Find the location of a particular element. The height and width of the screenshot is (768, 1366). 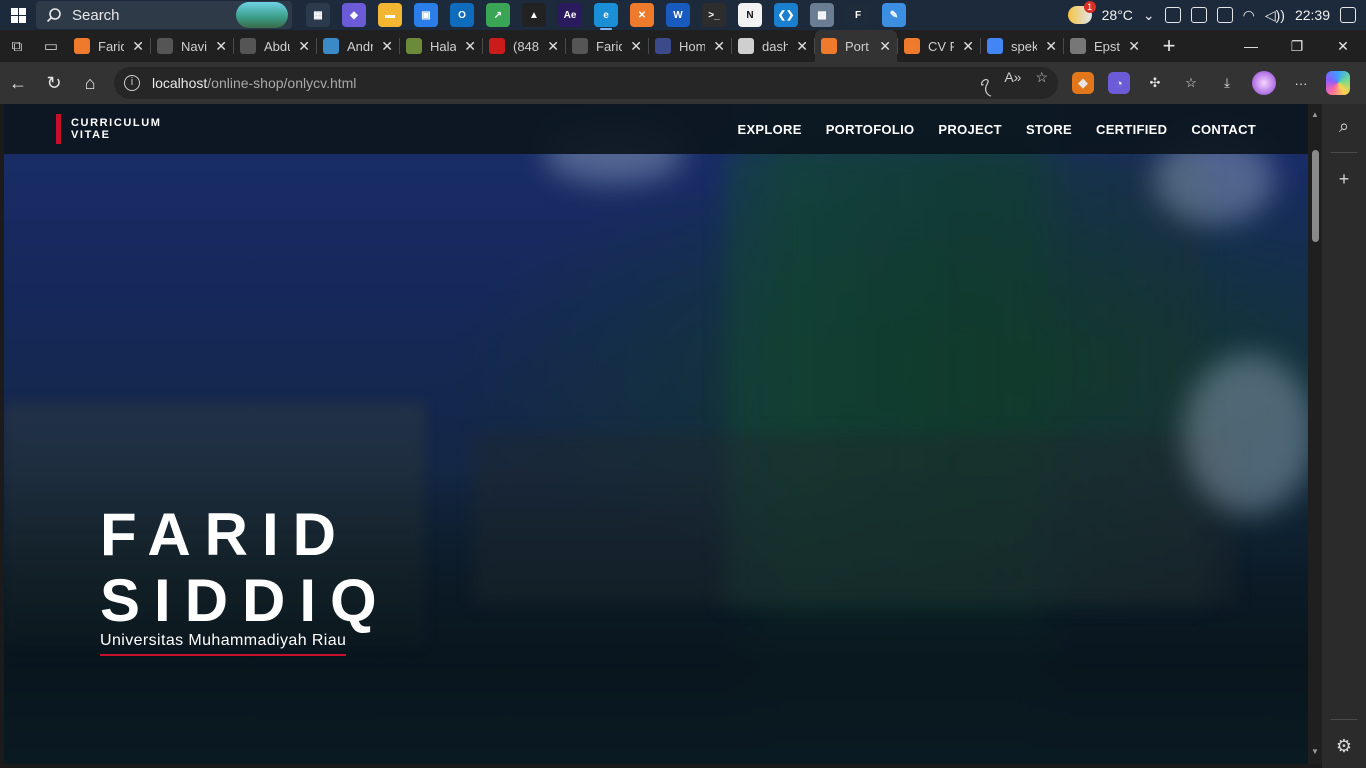

favorites-icon: ☆ is located at coordinates (1191, 83).